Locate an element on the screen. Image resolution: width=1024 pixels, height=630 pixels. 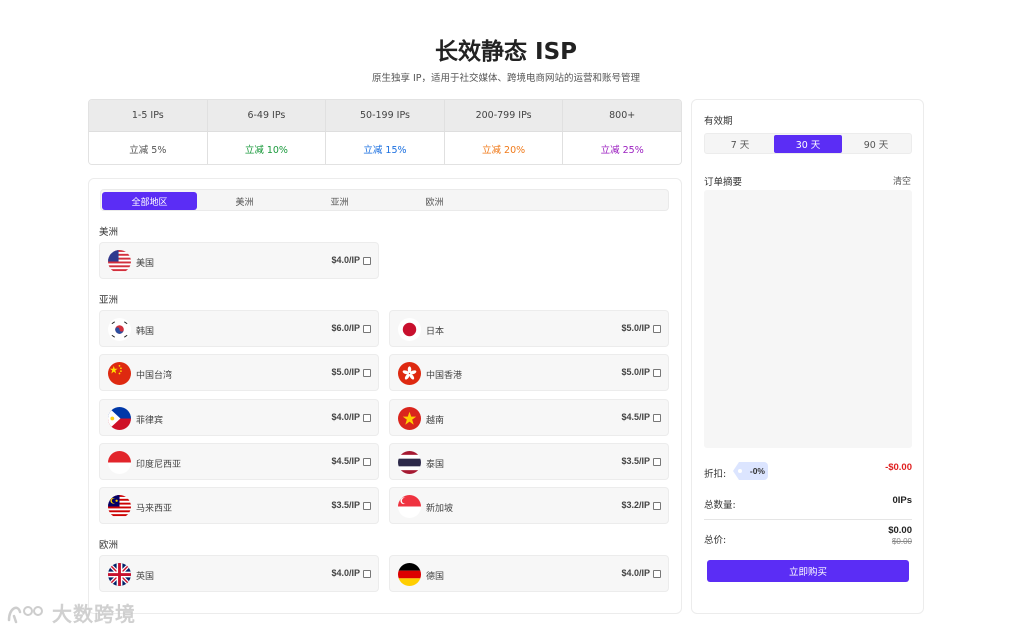
ph-flag-icon is located at coordinates (119, 418).